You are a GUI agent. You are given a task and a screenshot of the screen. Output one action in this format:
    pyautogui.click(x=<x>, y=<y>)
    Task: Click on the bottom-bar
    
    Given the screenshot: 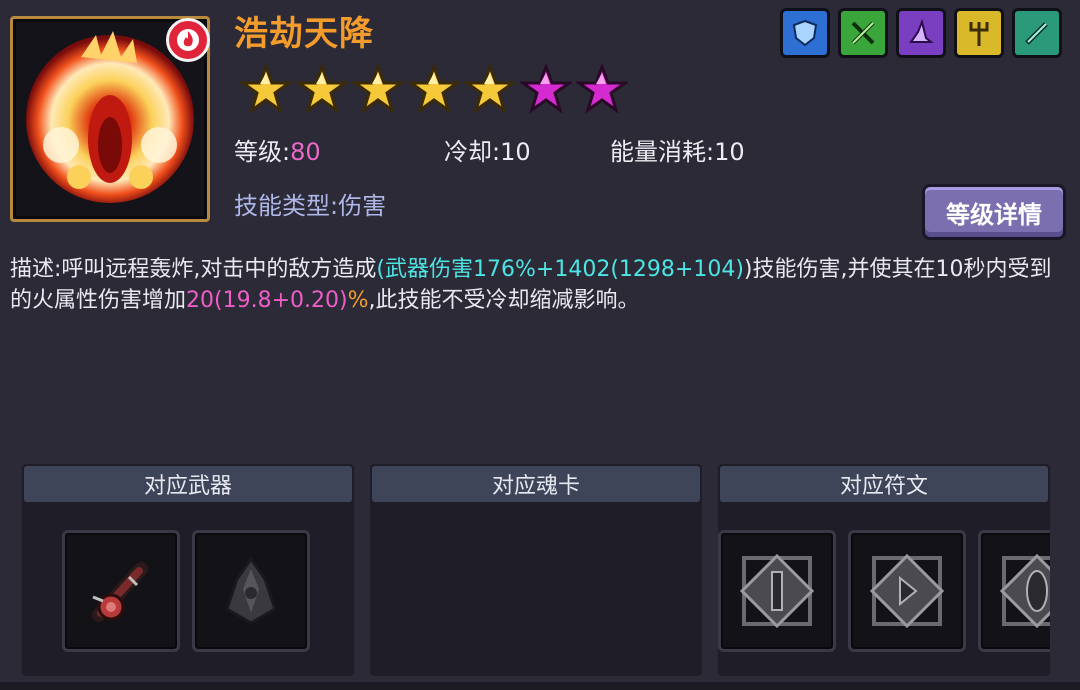 What is the action you would take?
    pyautogui.click(x=540, y=686)
    